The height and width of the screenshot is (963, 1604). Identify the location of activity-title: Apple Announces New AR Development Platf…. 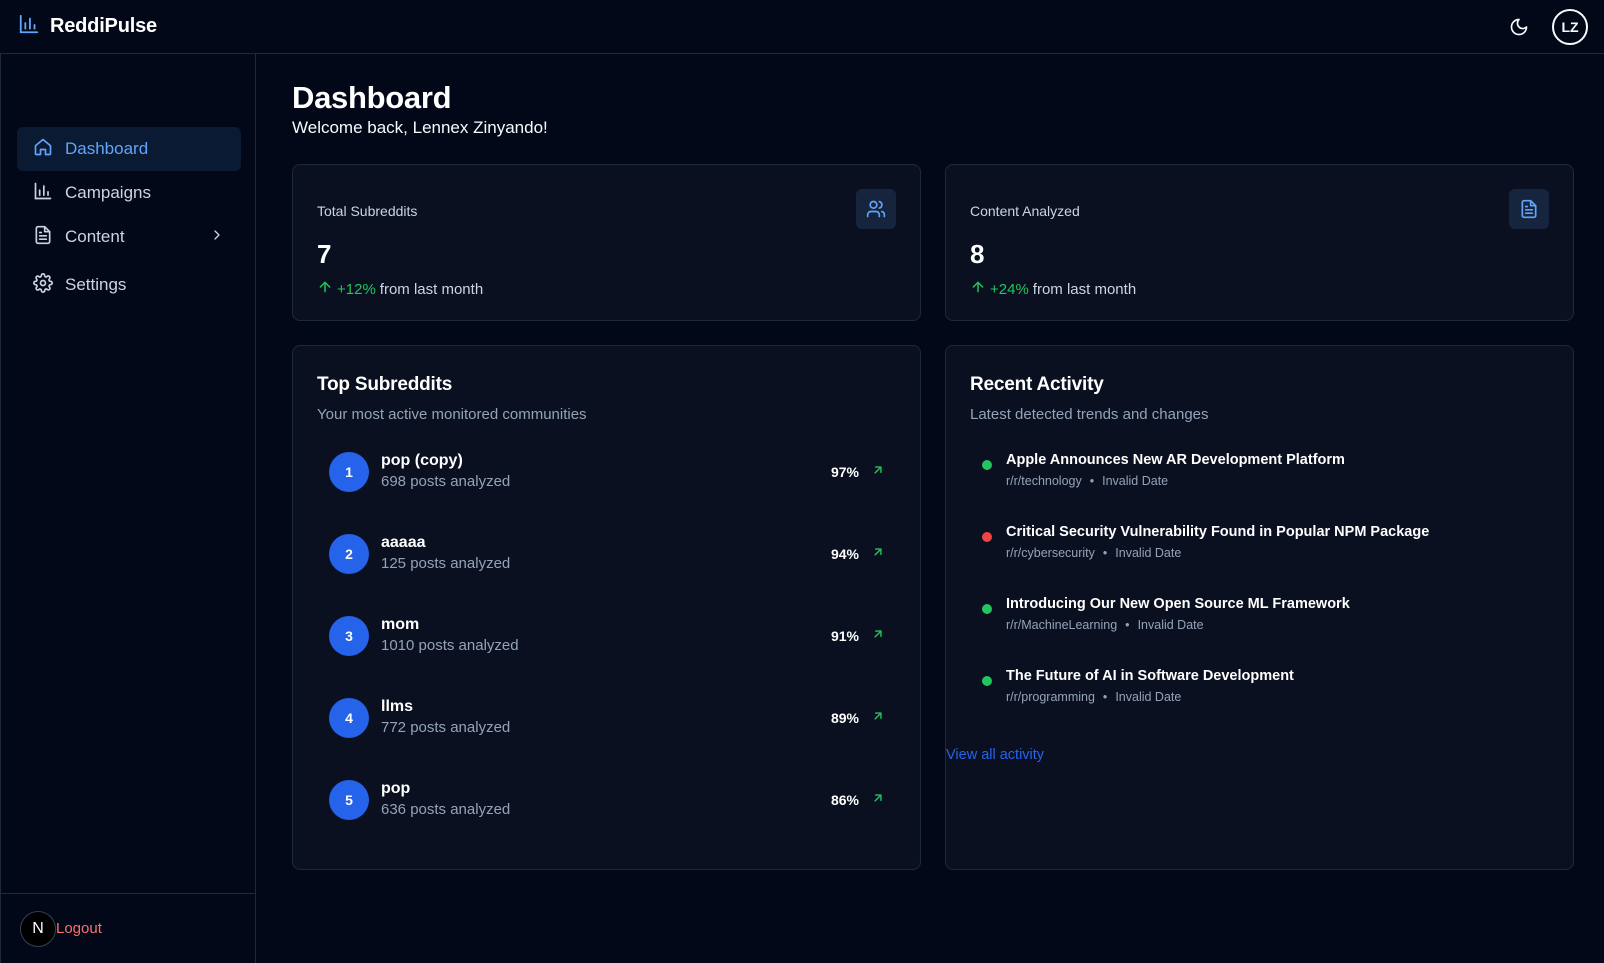
(1175, 460).